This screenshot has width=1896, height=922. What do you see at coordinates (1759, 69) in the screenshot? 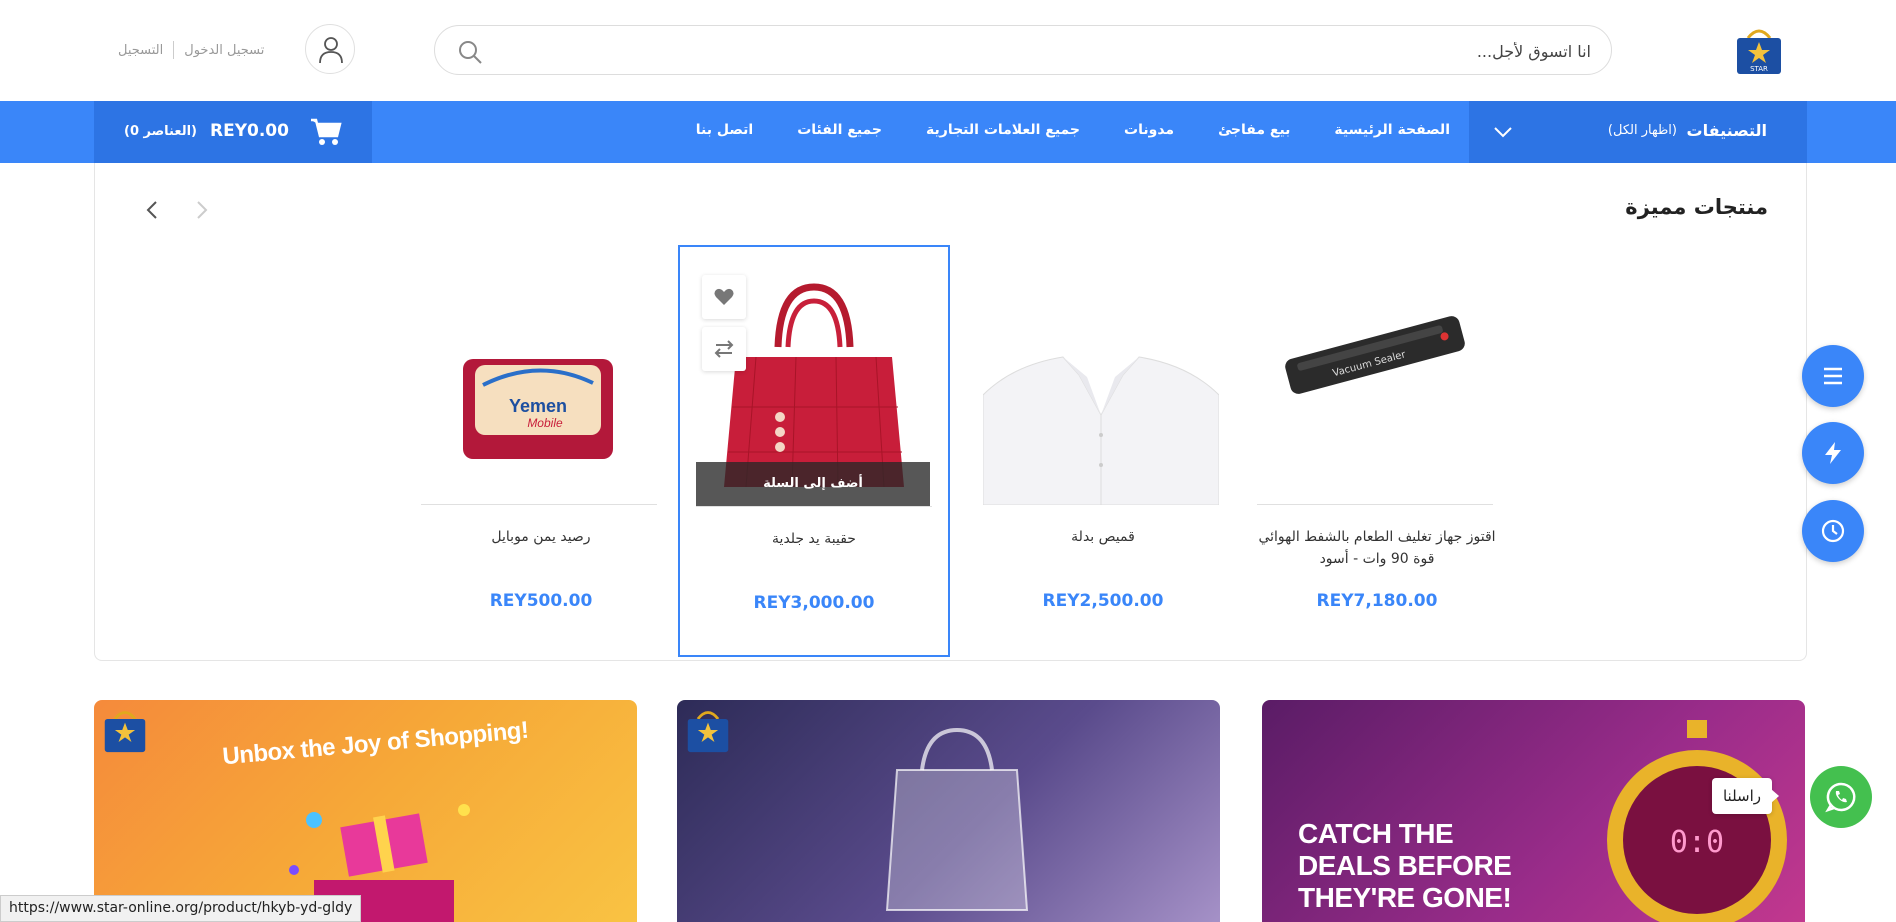
I see `svg-text: STAR` at bounding box center [1759, 69].